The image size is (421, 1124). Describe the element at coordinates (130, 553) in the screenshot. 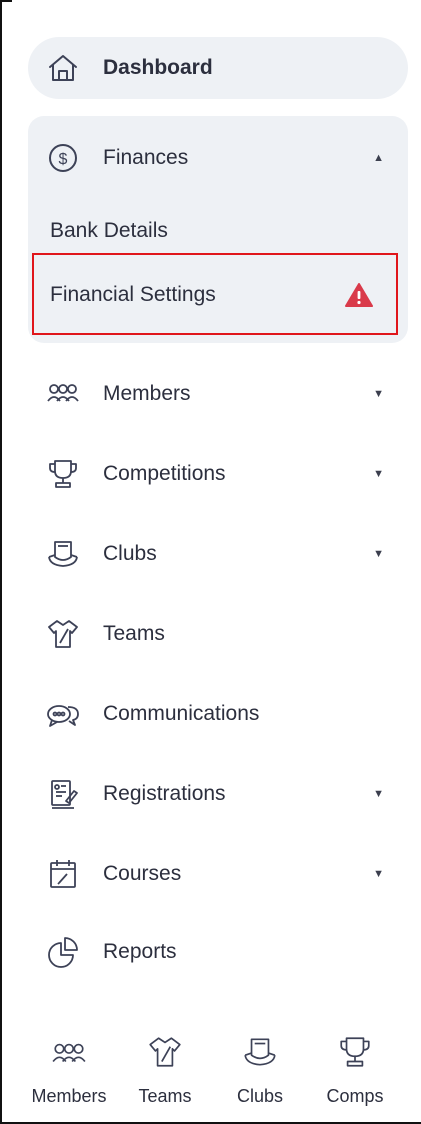

I see `nav-item-label: Clubs` at that location.